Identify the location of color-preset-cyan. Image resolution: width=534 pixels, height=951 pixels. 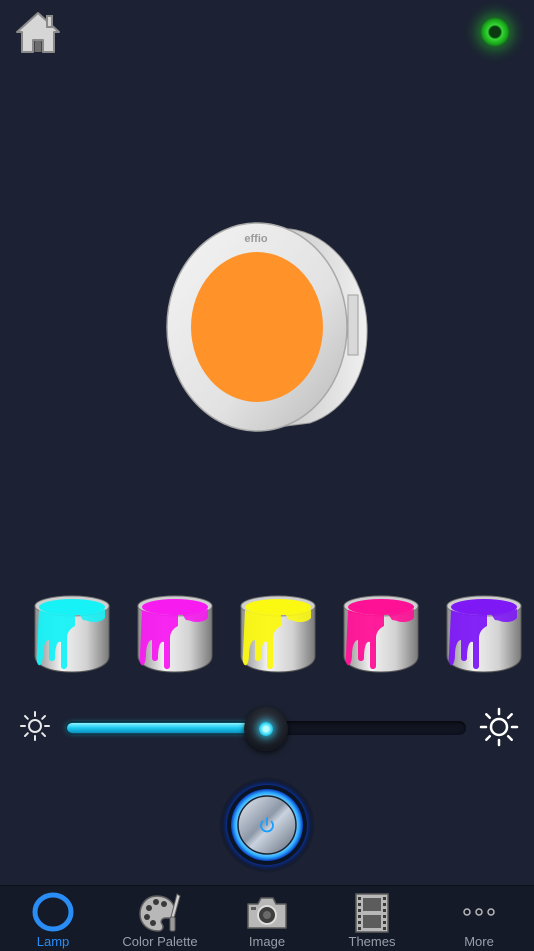
(72, 635).